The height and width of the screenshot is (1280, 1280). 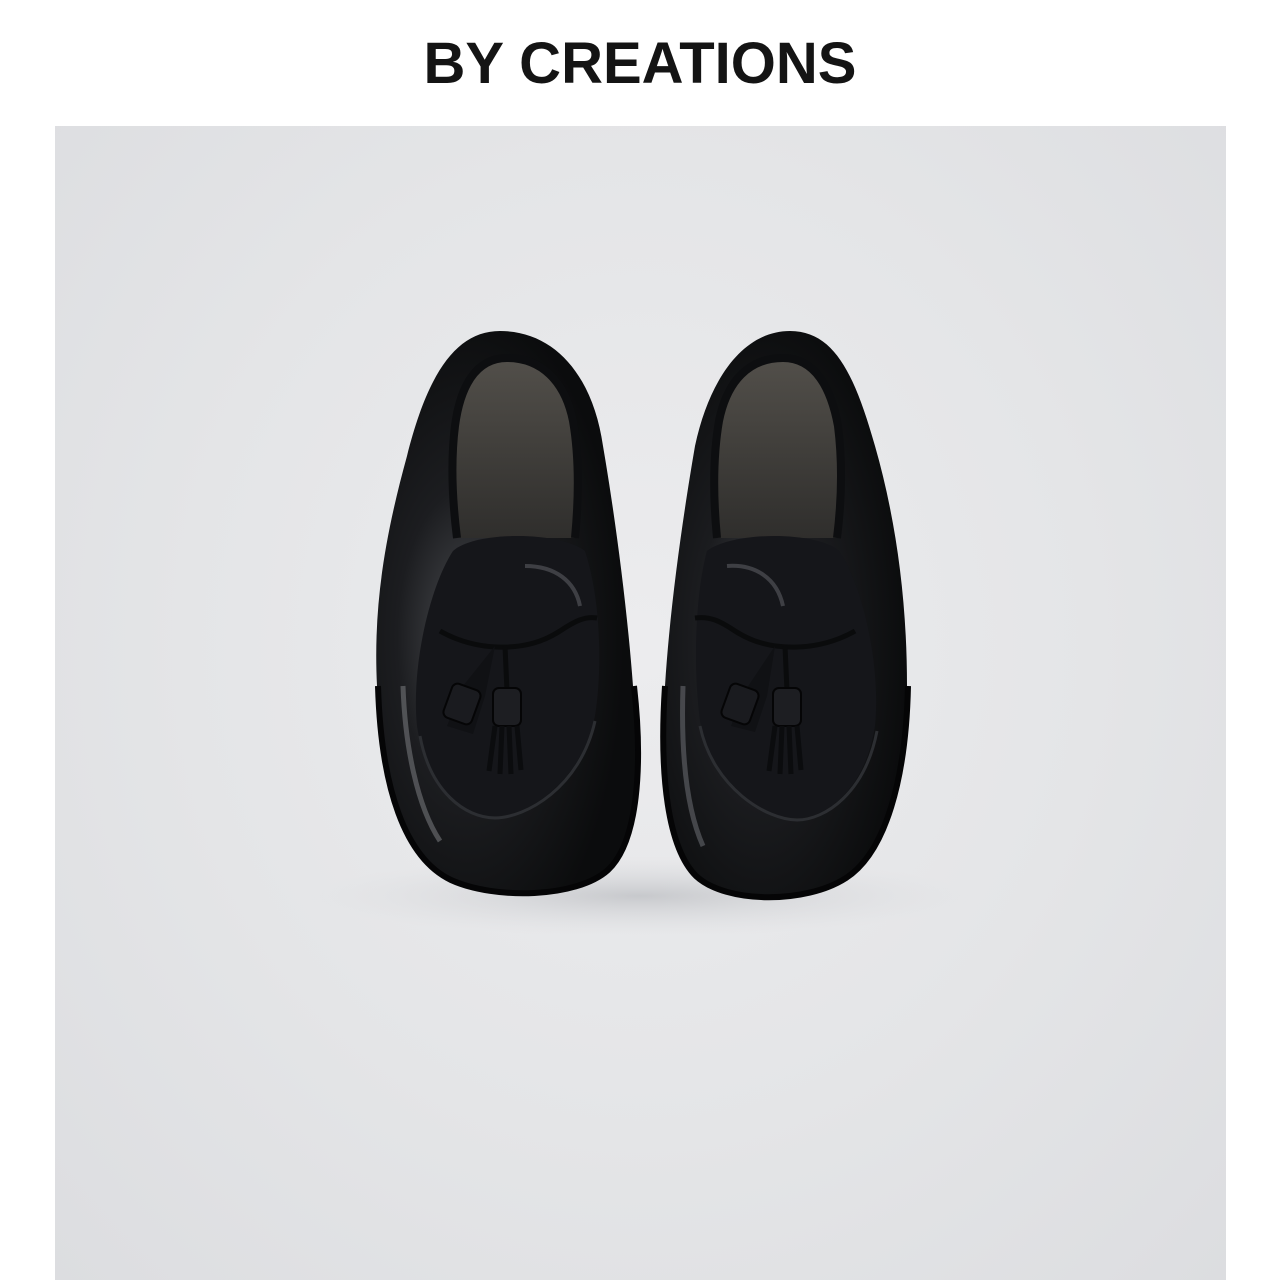 What do you see at coordinates (640, 896) in the screenshot?
I see `floor-shadow` at bounding box center [640, 896].